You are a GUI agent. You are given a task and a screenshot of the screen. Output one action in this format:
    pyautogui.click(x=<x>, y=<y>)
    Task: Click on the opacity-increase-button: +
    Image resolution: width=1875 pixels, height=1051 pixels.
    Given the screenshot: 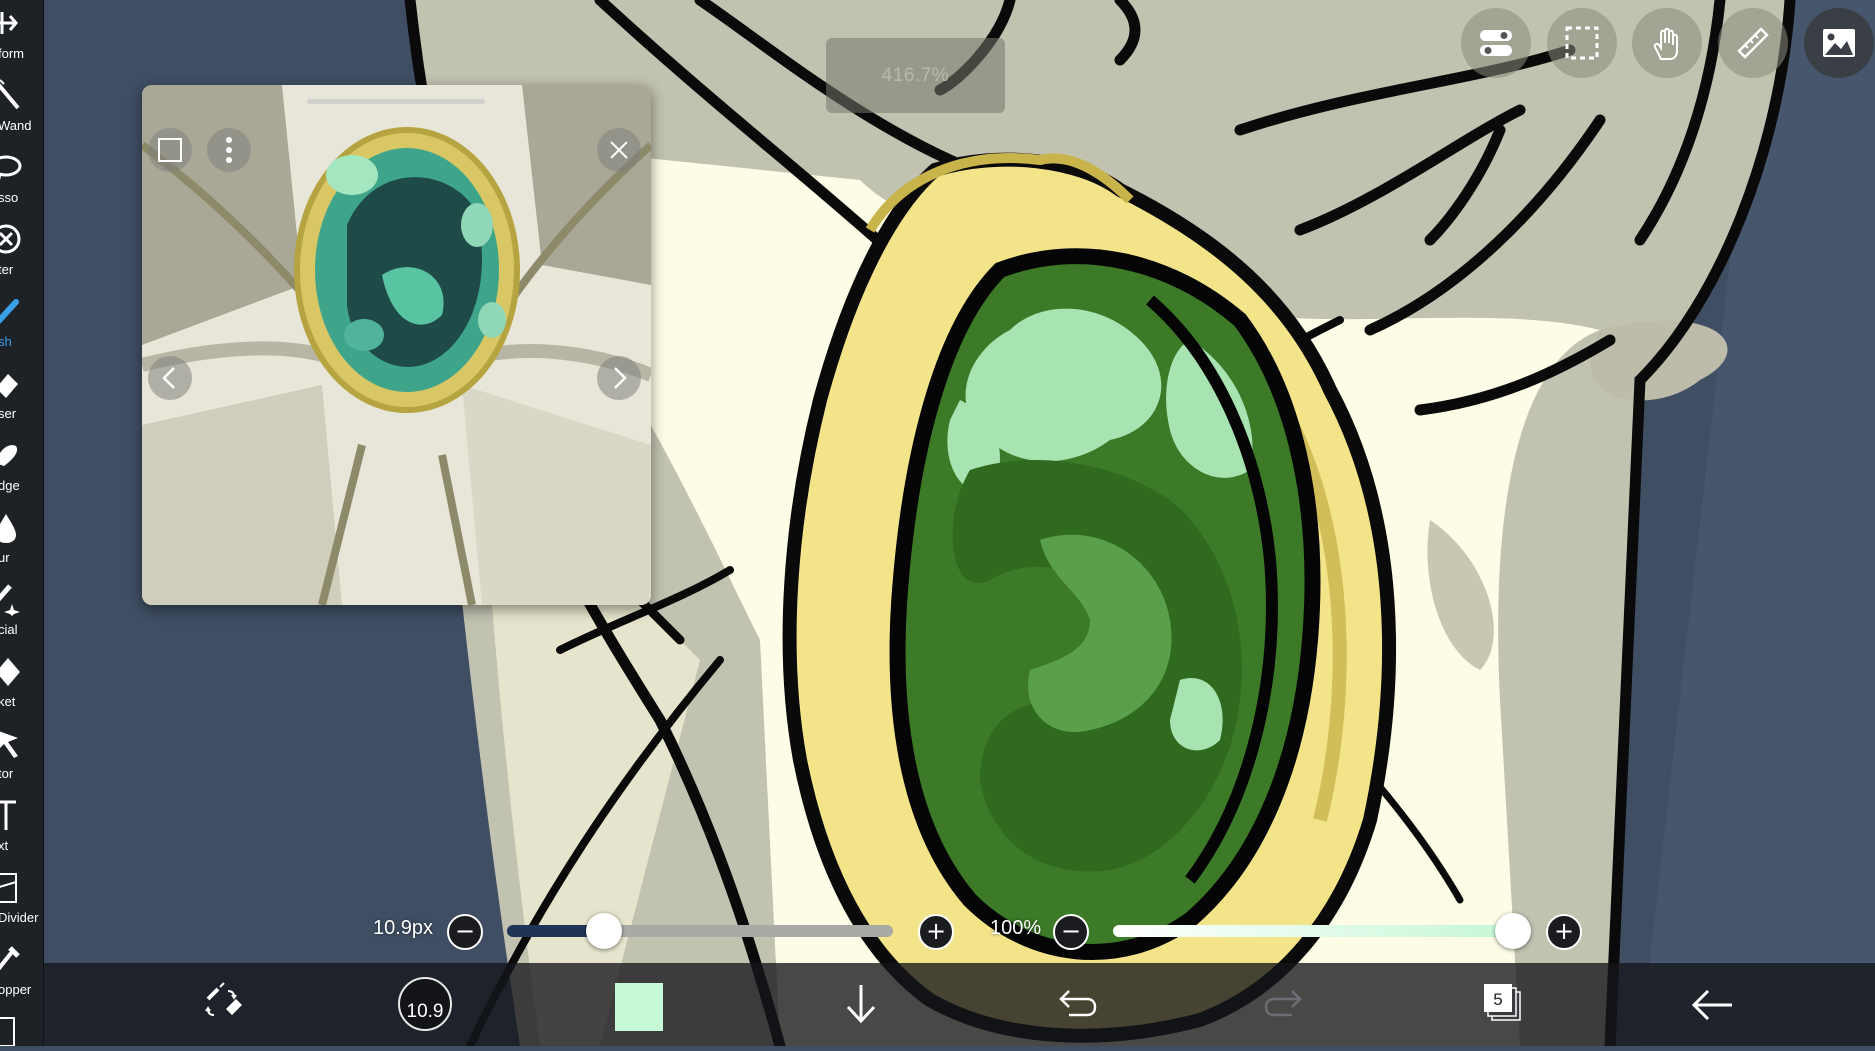 What is the action you would take?
    pyautogui.click(x=1564, y=932)
    